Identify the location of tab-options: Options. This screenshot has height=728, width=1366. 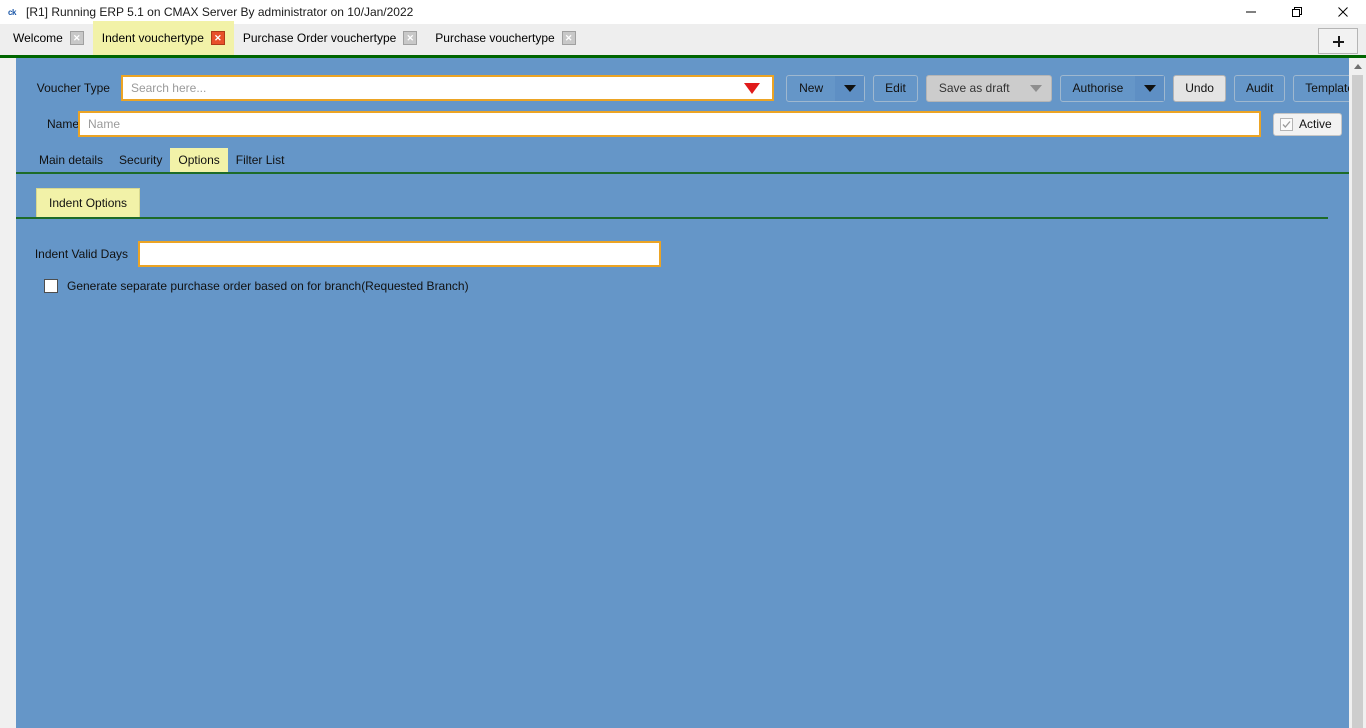
(199, 160).